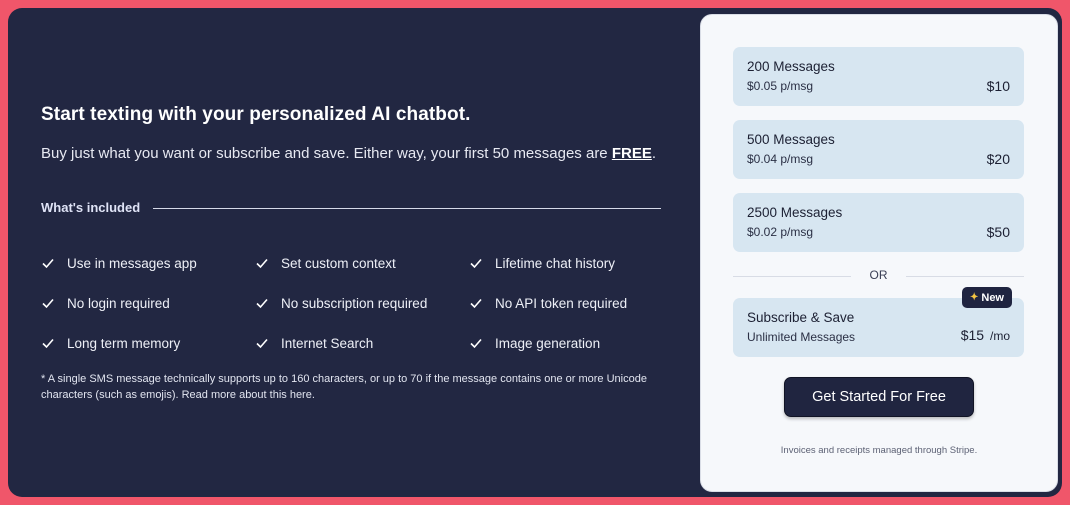  What do you see at coordinates (780, 86) in the screenshot?
I see `plan-rate: $0.05 p/msg` at bounding box center [780, 86].